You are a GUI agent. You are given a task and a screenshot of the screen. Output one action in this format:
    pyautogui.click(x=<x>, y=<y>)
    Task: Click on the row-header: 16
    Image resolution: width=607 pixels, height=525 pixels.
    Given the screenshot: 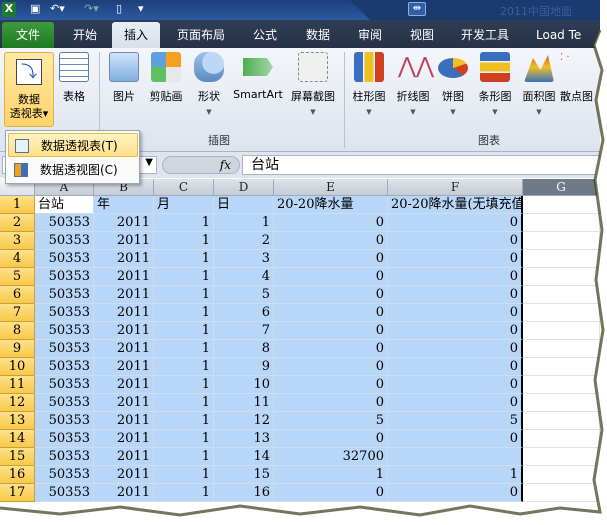 What is the action you would take?
    pyautogui.click(x=17, y=475)
    